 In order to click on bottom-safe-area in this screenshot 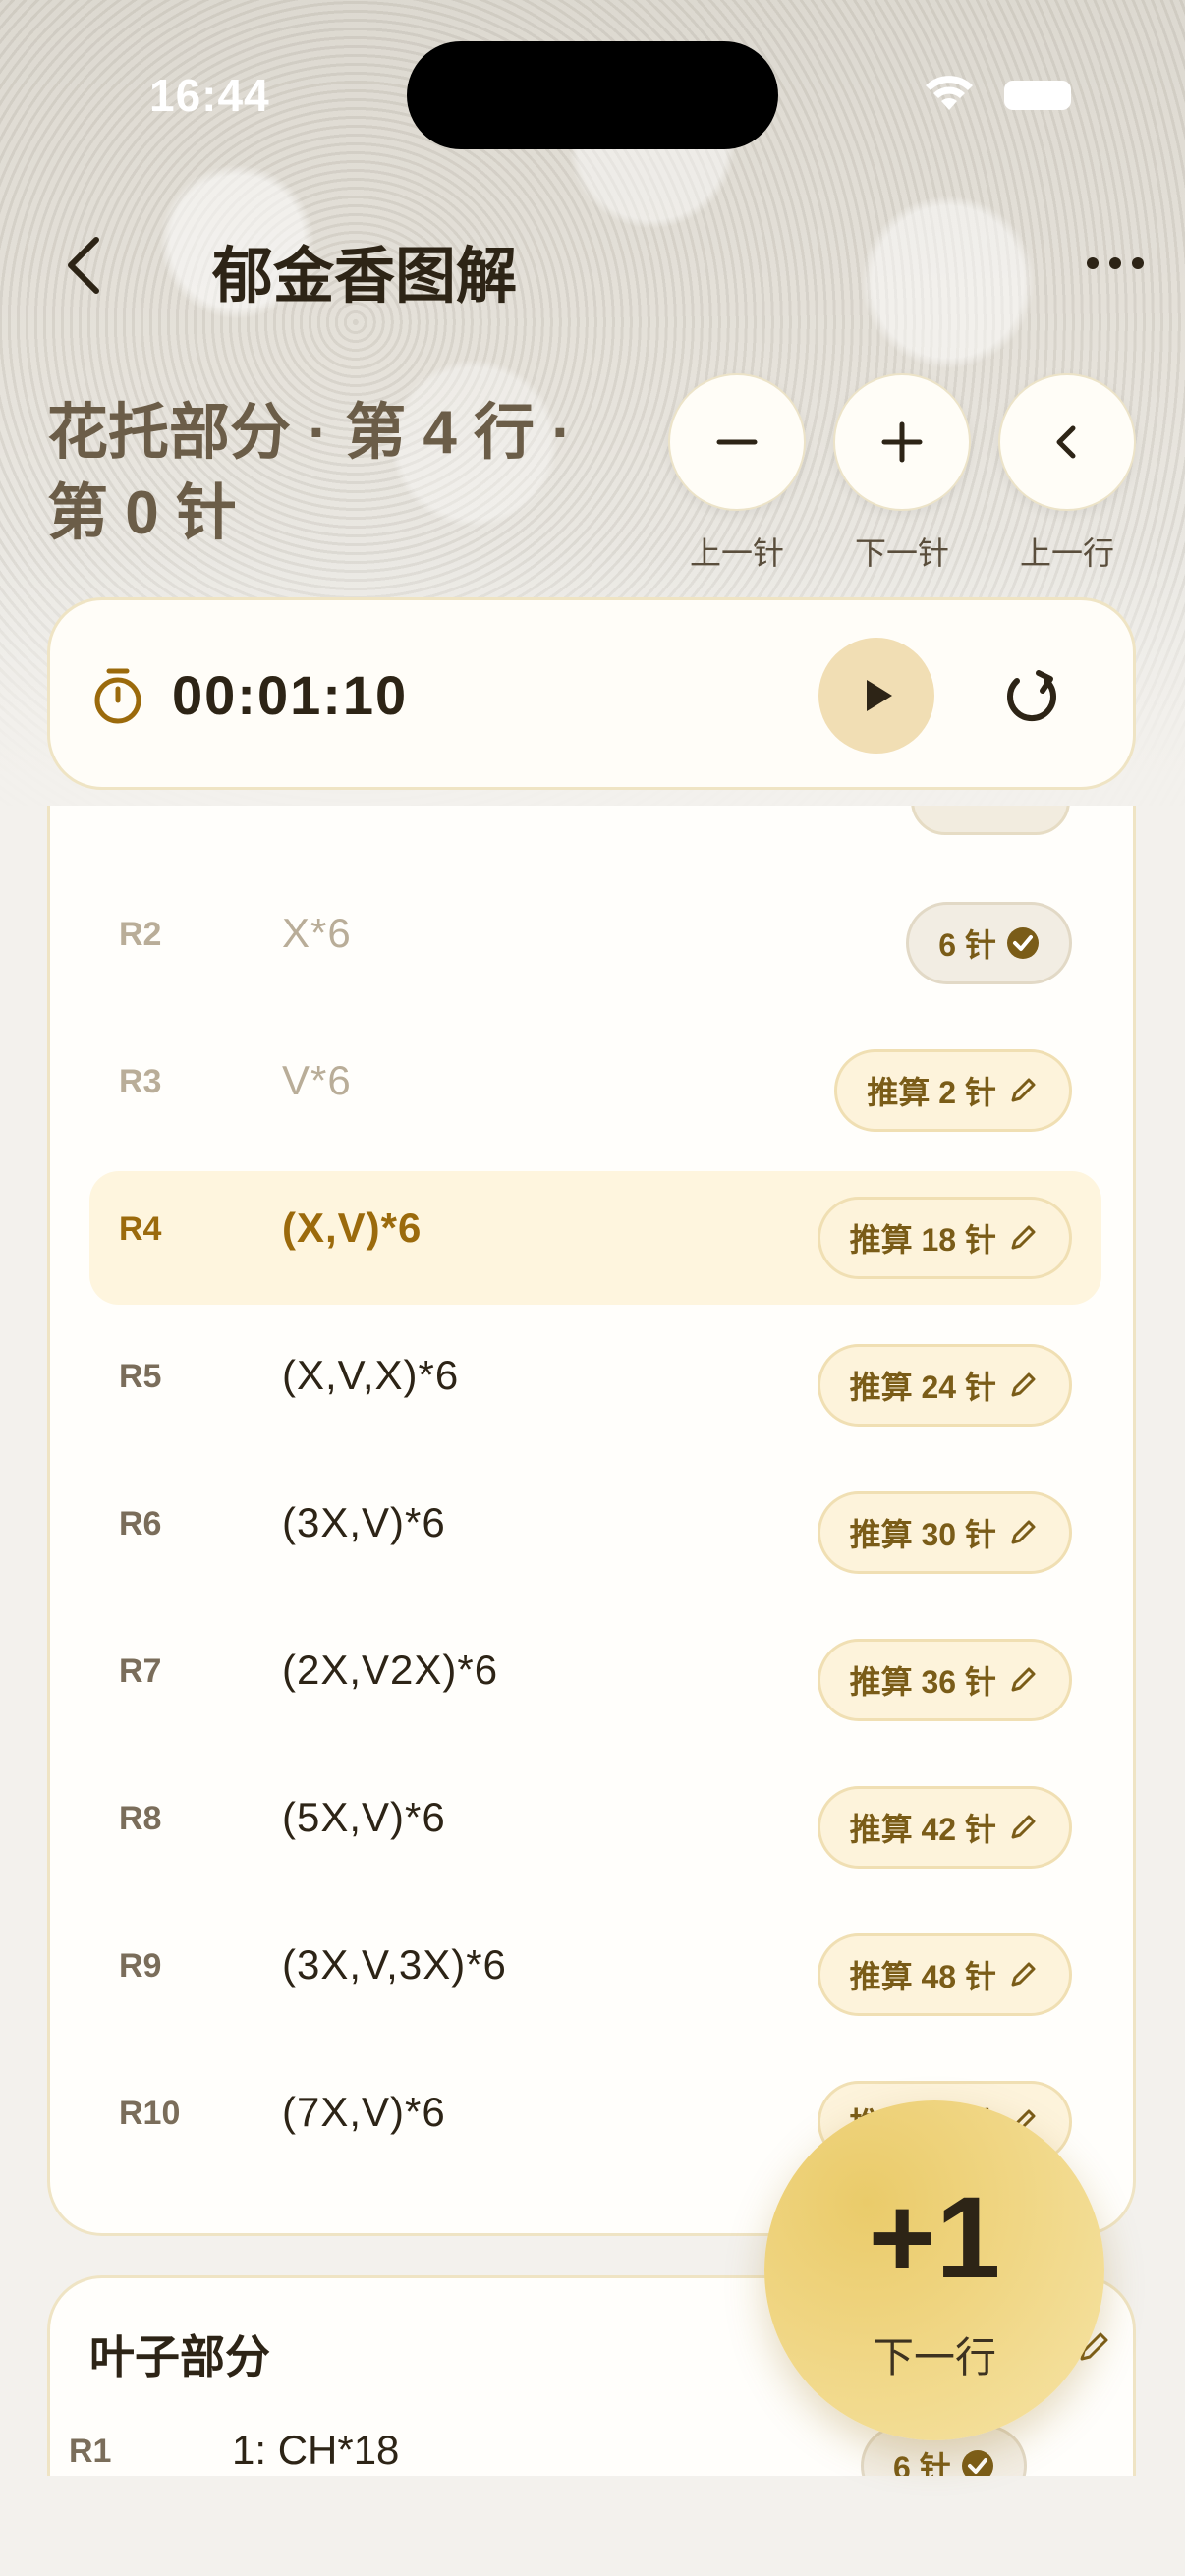, I will do `click(592, 2526)`.